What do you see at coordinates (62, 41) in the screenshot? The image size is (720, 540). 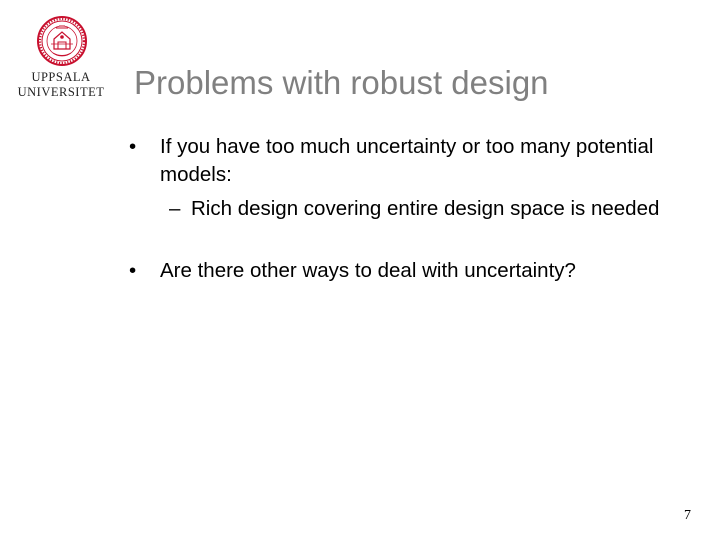 I see `university-seal-icon` at bounding box center [62, 41].